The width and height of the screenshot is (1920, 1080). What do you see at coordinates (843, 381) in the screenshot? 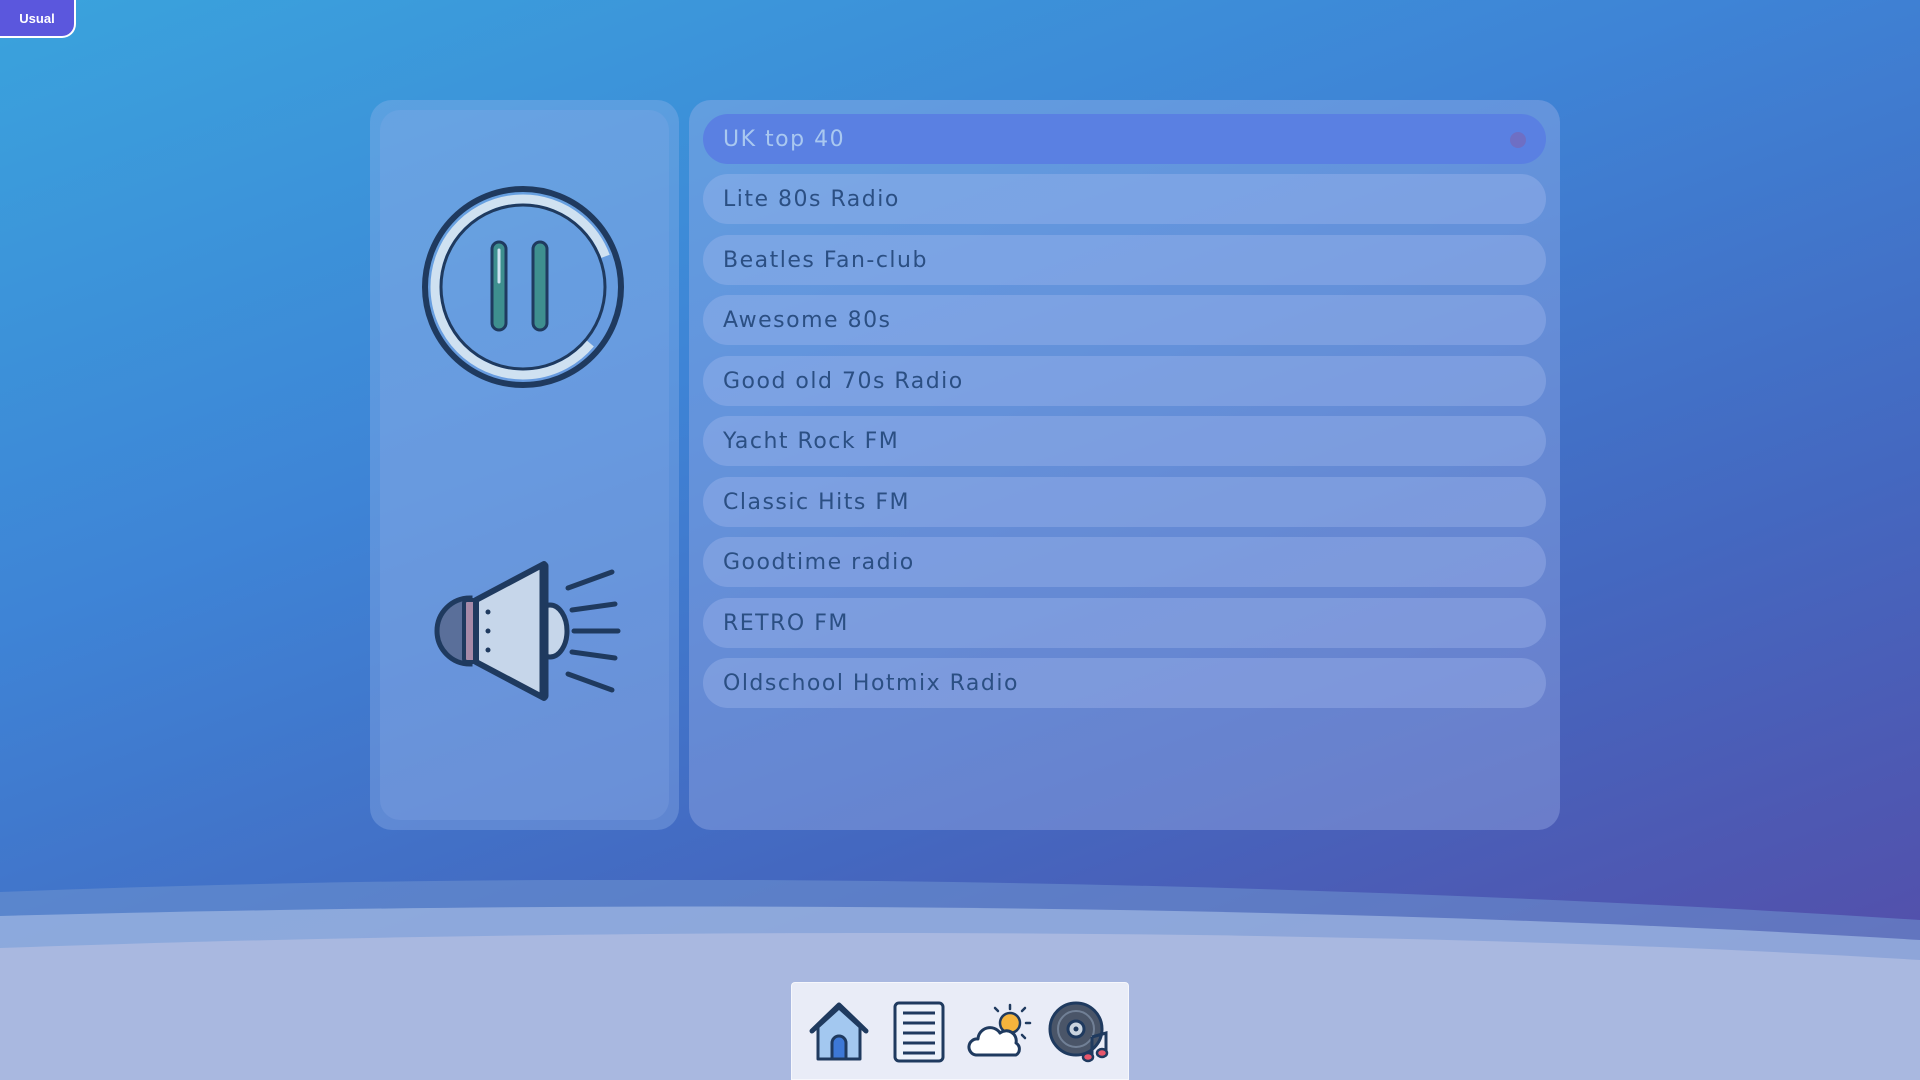
I see `station-label: Good old 70s Radio` at bounding box center [843, 381].